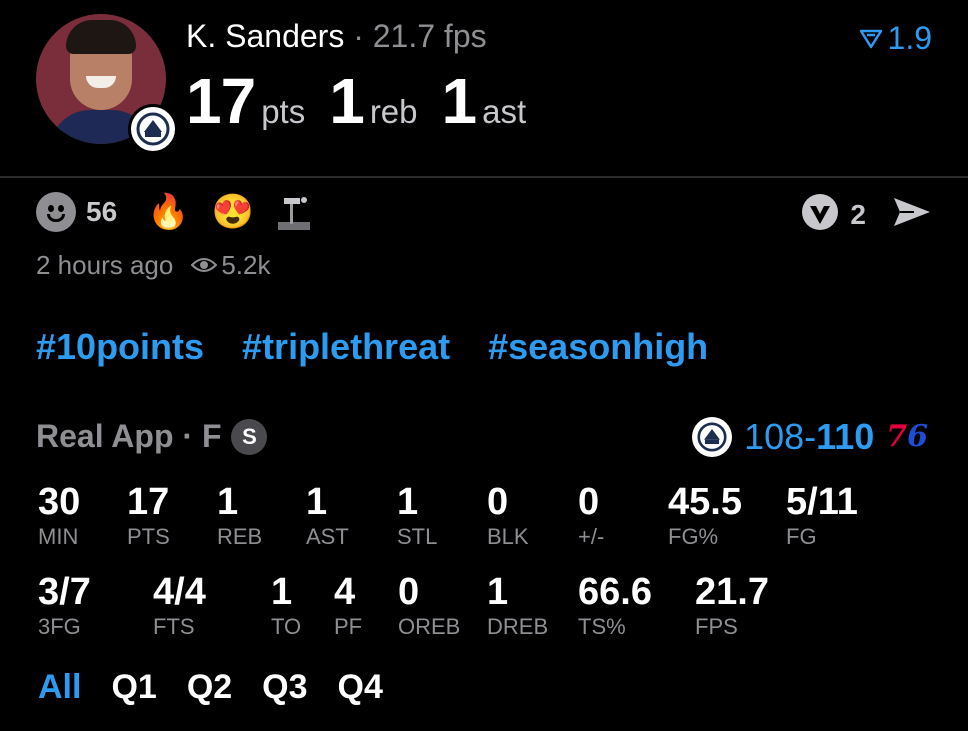 This screenshot has height=731, width=968. What do you see at coordinates (174, 626) in the screenshot?
I see `stat-label: FTS` at bounding box center [174, 626].